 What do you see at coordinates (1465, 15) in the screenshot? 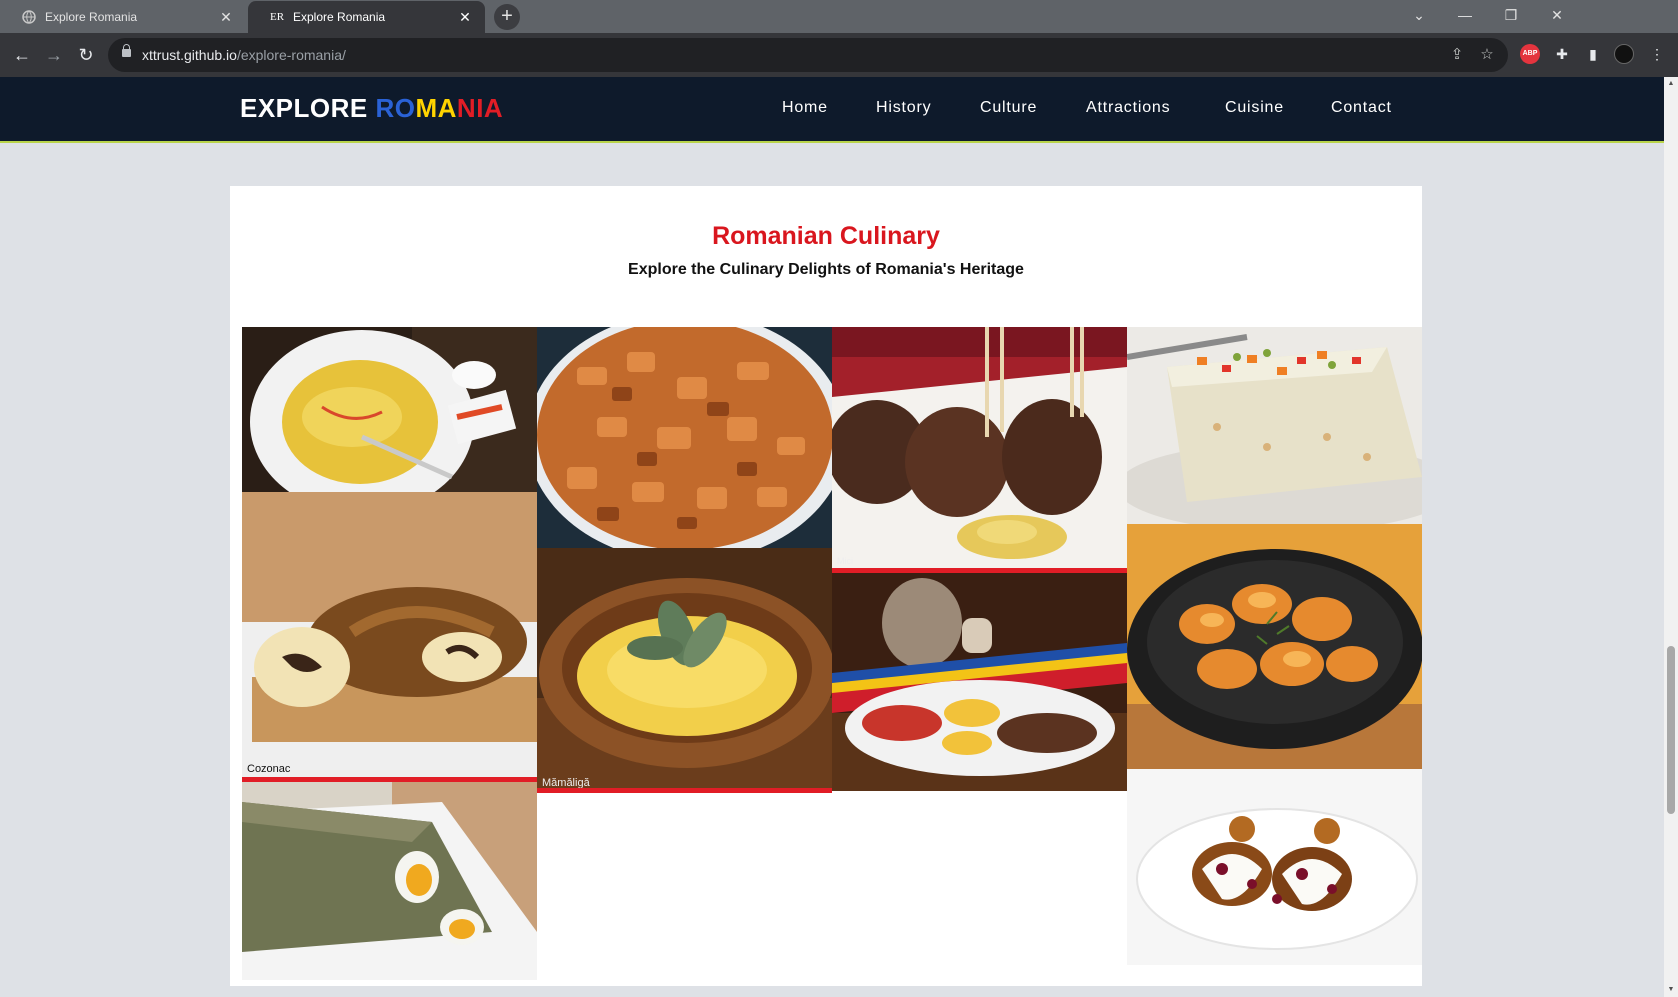
I see `minimize-icon: —` at bounding box center [1465, 15].